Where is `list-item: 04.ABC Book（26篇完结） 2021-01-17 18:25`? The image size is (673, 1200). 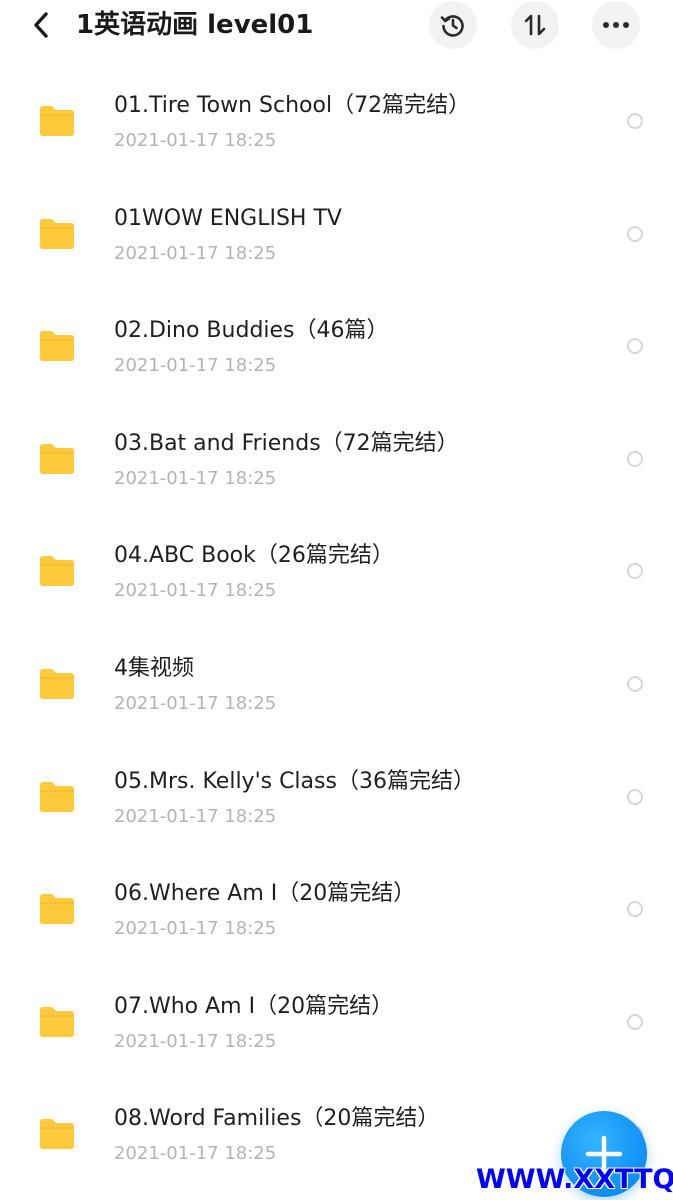
list-item: 04.ABC Book（26篇完结） 2021-01-17 18:25 is located at coordinates (336, 558).